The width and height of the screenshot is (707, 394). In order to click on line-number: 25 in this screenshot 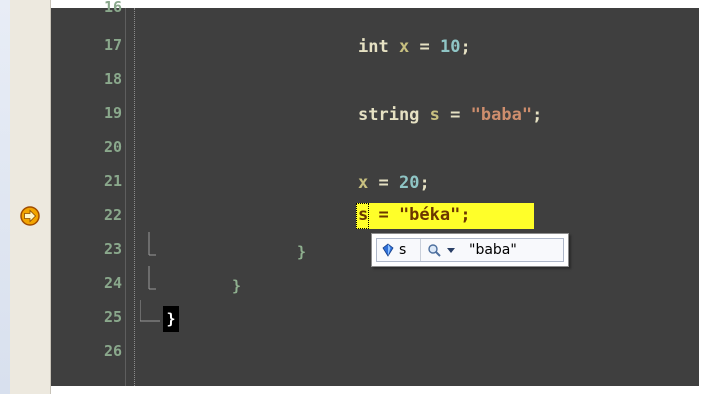, I will do `click(112, 317)`.